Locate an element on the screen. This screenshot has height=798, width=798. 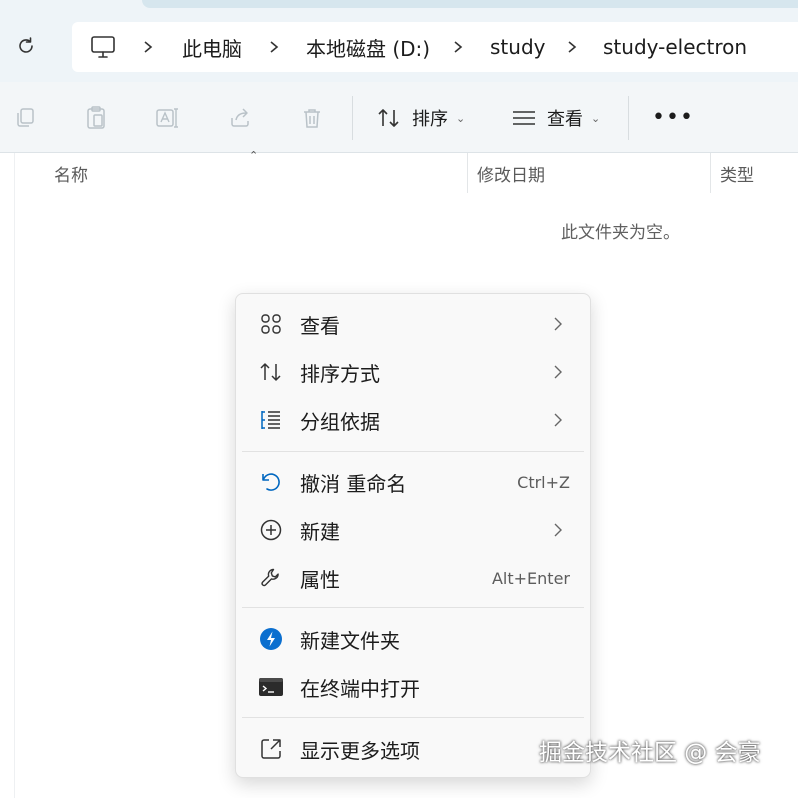
trash-icon is located at coordinates (312, 118).